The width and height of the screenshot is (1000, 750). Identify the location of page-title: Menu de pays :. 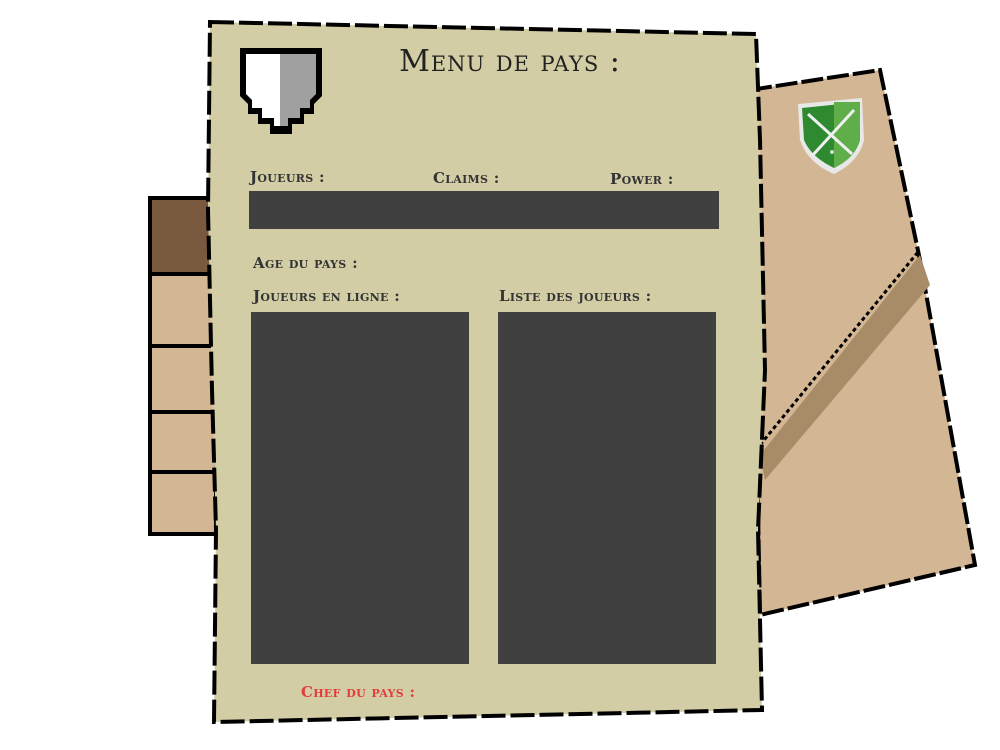
(510, 61).